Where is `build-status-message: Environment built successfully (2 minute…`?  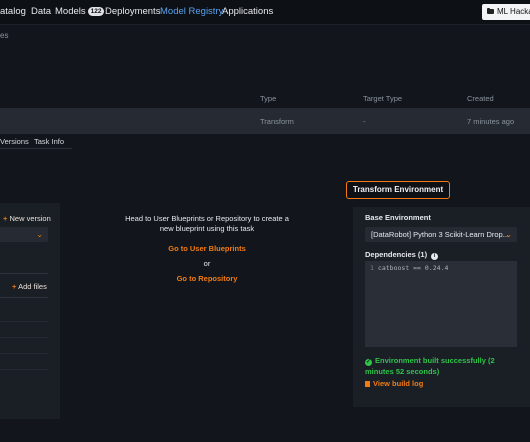
build-status-message: Environment built successfully (2 minute… is located at coordinates (430, 366).